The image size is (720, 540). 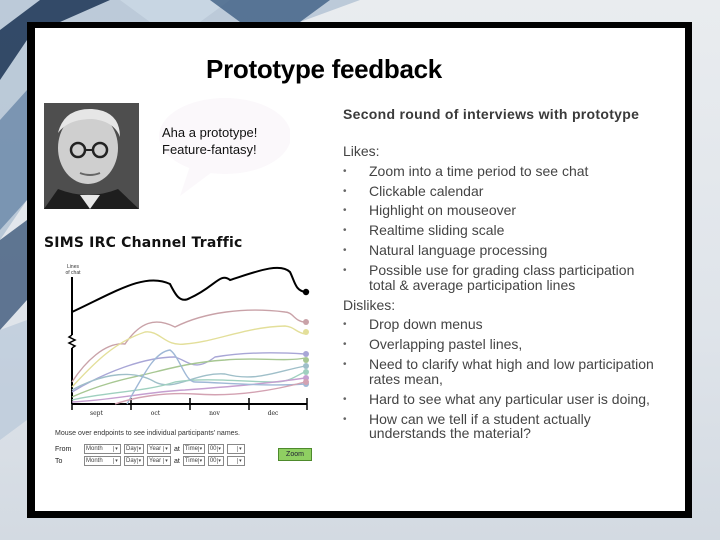 I want to click on speech-line-1: Aha a prototype!, so click(x=210, y=132).